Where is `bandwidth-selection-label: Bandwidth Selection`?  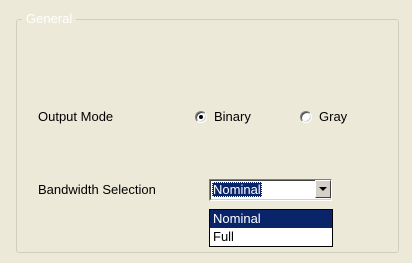
bandwidth-selection-label: Bandwidth Selection is located at coordinates (97, 189).